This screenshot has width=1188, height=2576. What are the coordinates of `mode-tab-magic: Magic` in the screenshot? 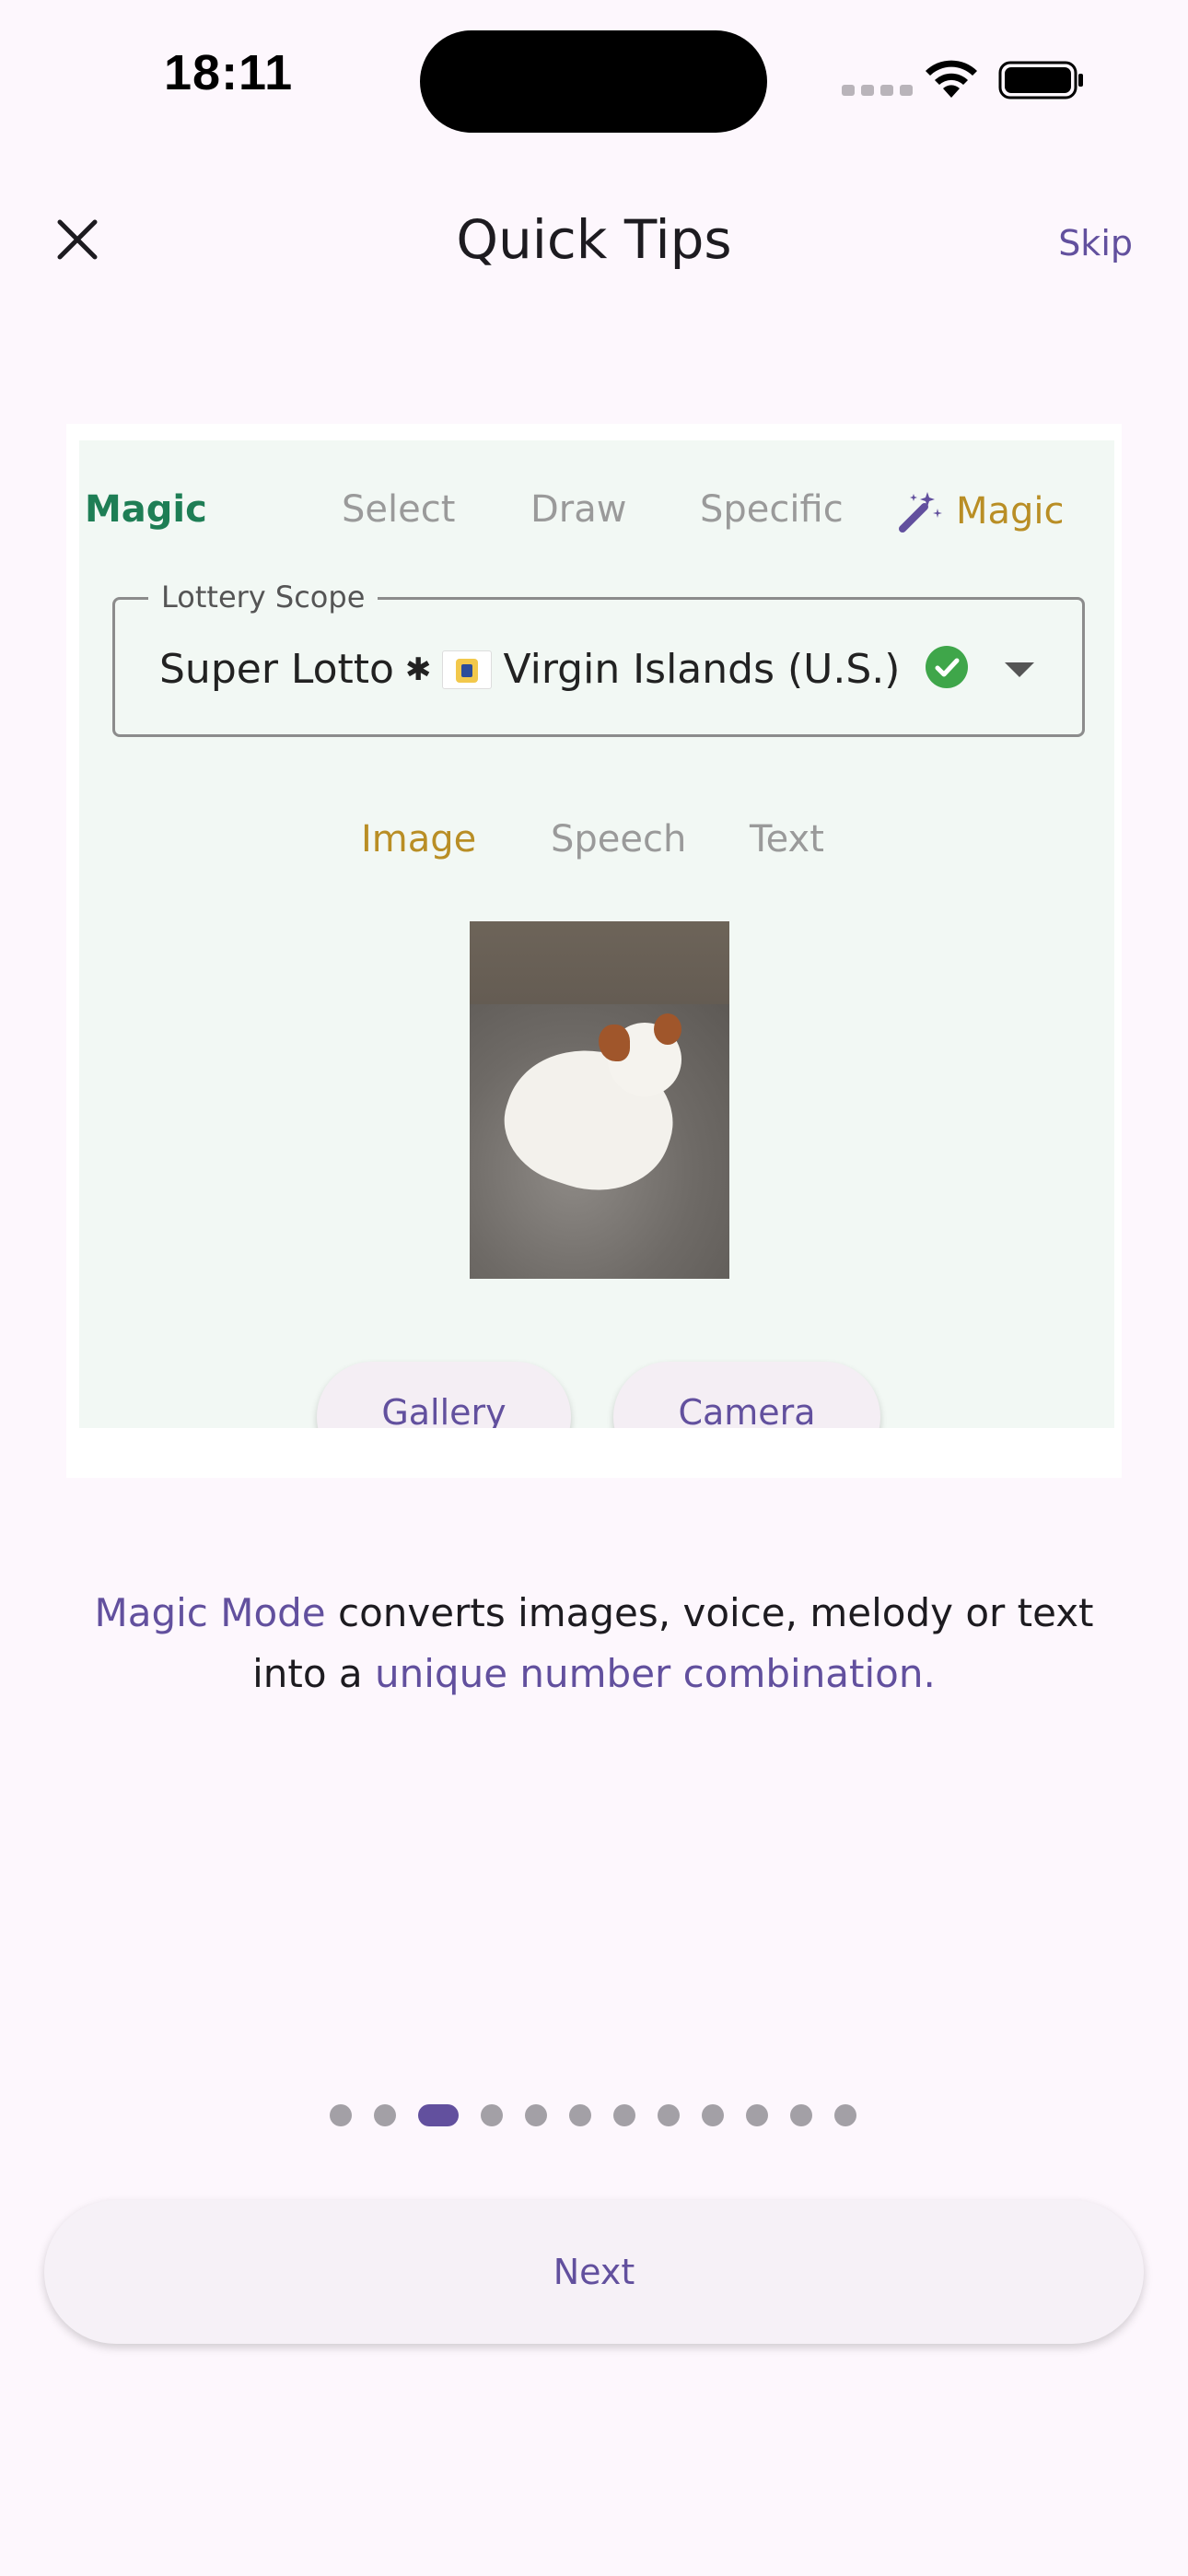 It's located at (981, 511).